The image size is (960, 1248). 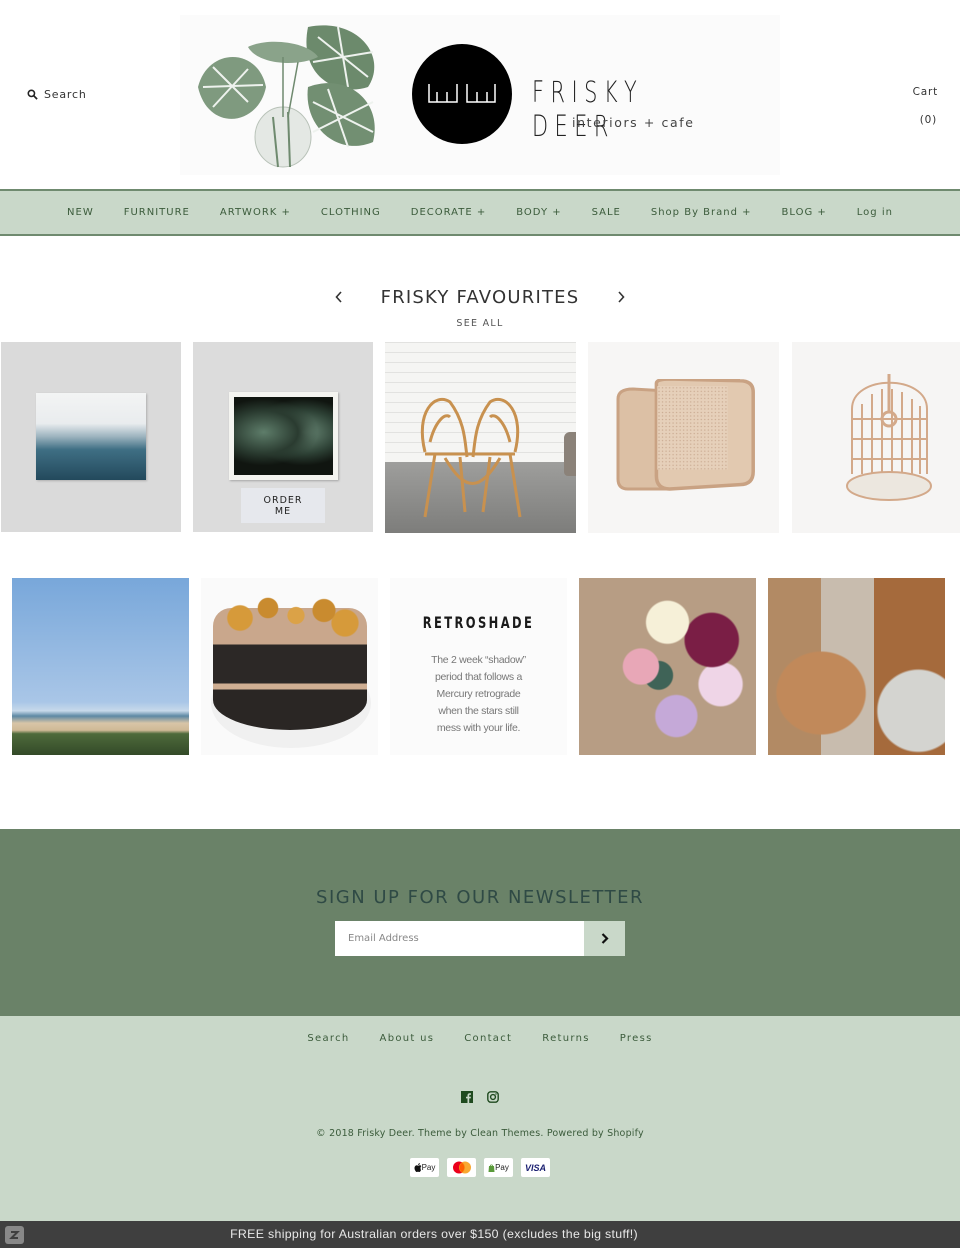 I want to click on newsletter-title: SIGN UP FOR OUR NEWSLETTER, so click(x=480, y=897).